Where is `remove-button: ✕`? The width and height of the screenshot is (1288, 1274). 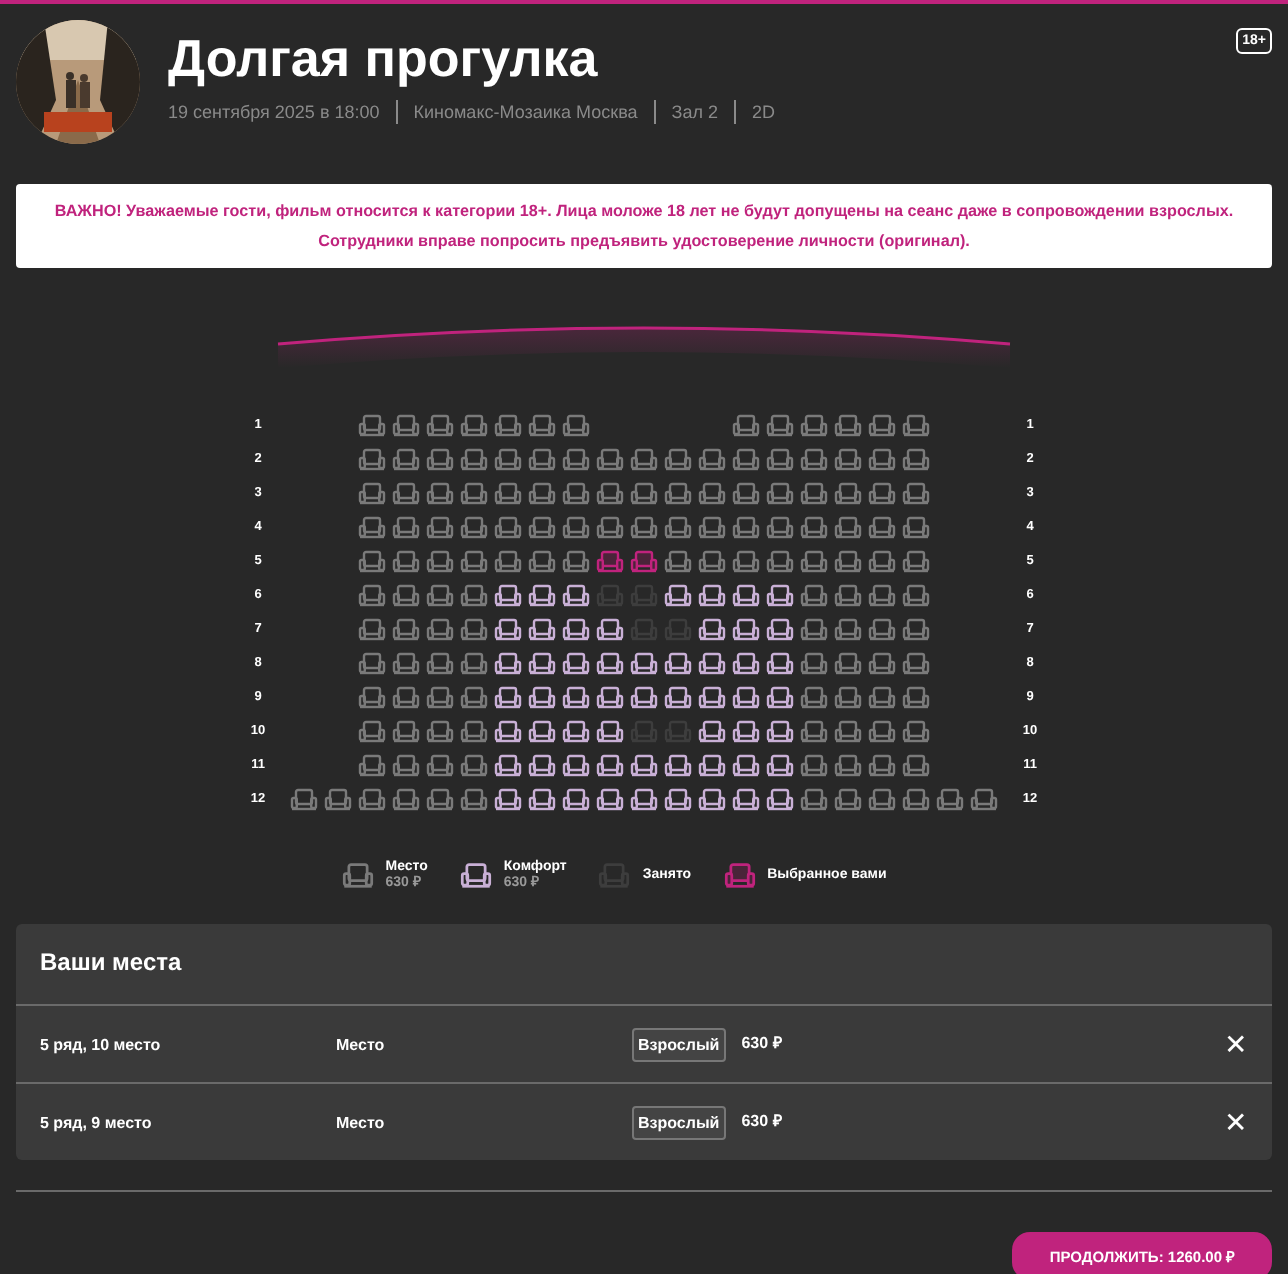
remove-button: ✕ is located at coordinates (1236, 1122).